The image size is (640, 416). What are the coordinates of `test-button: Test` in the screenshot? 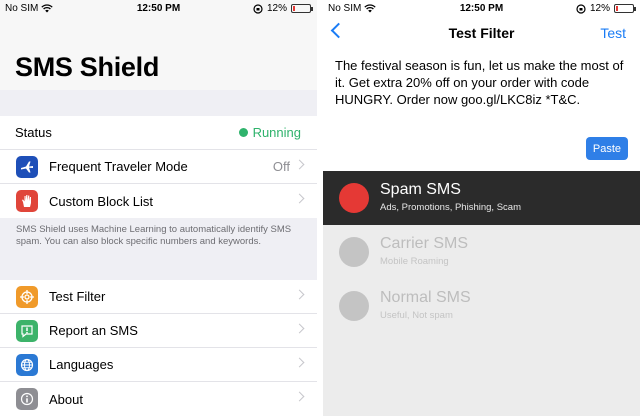 It's located at (613, 33).